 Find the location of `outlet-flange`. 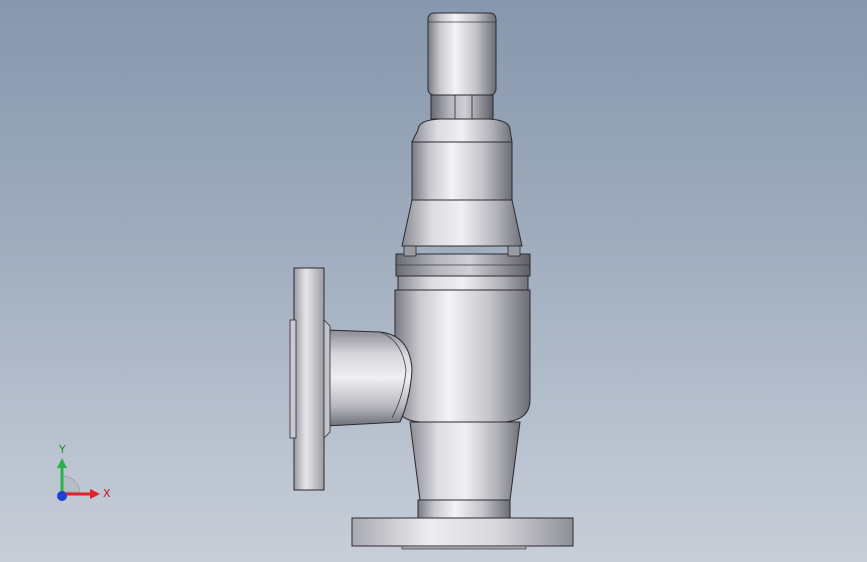

outlet-flange is located at coordinates (462, 533).